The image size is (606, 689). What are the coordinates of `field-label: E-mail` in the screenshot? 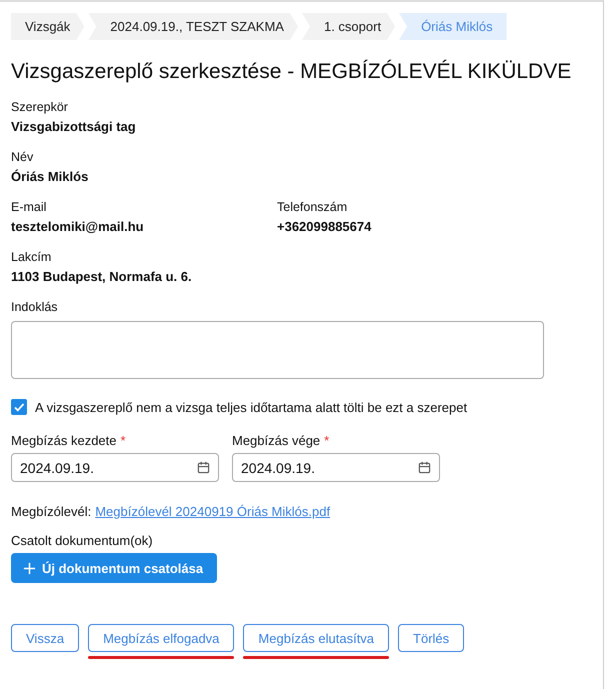 It's located at (29, 207).